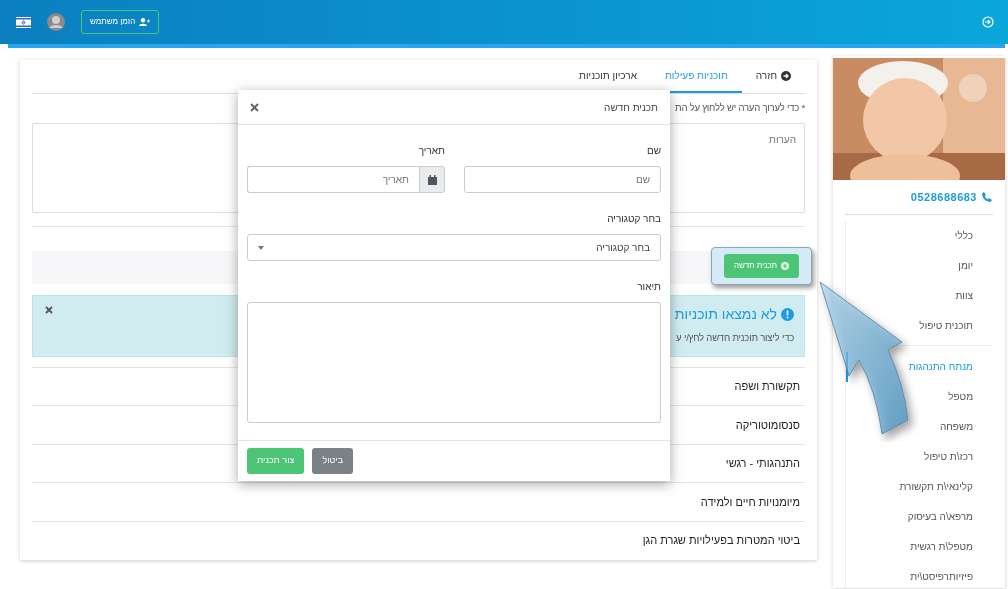 The width and height of the screenshot is (1008, 589). I want to click on calendar-icon, so click(432, 179).